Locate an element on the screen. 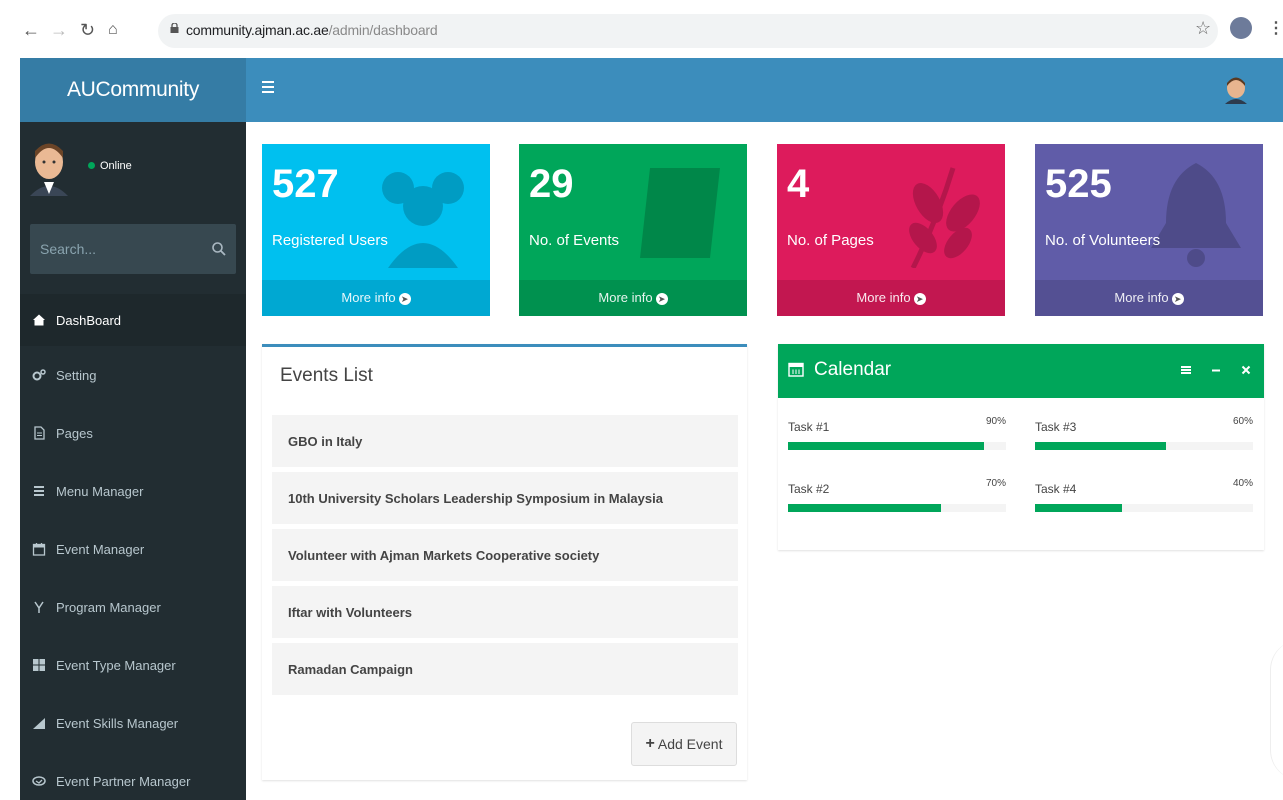 The width and height of the screenshot is (1283, 800). stat-box-pages: 4 No. of Pages More info ➤ is located at coordinates (891, 230).